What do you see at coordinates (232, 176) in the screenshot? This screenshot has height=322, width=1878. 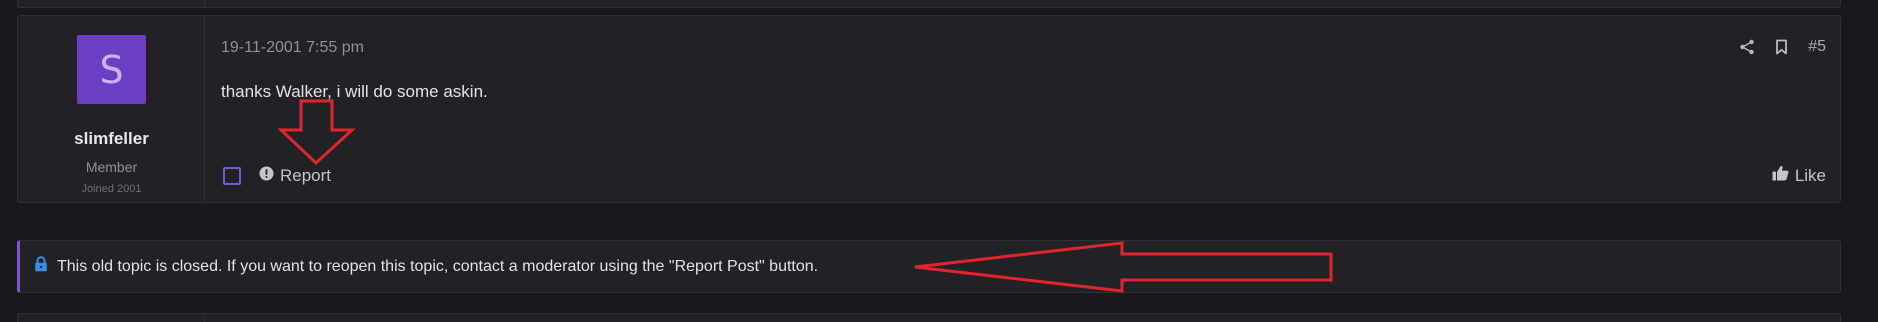 I see `select-post-checkbox` at bounding box center [232, 176].